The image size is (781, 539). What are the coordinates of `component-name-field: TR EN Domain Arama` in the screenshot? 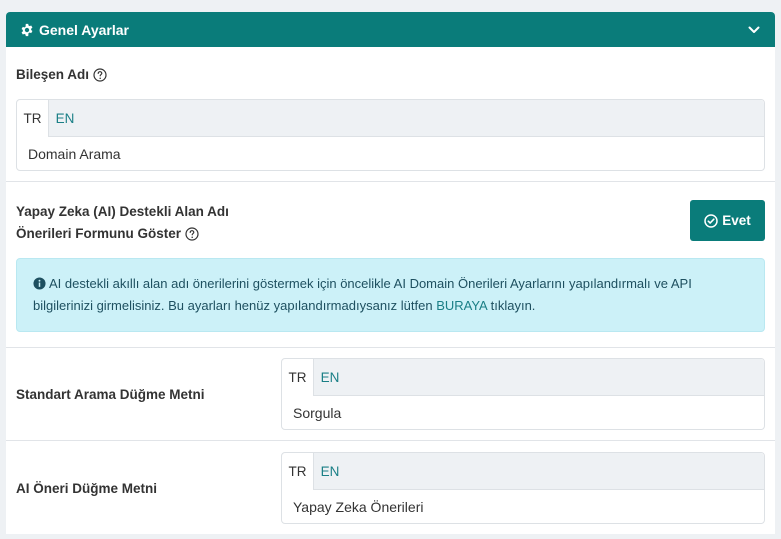 It's located at (390, 135).